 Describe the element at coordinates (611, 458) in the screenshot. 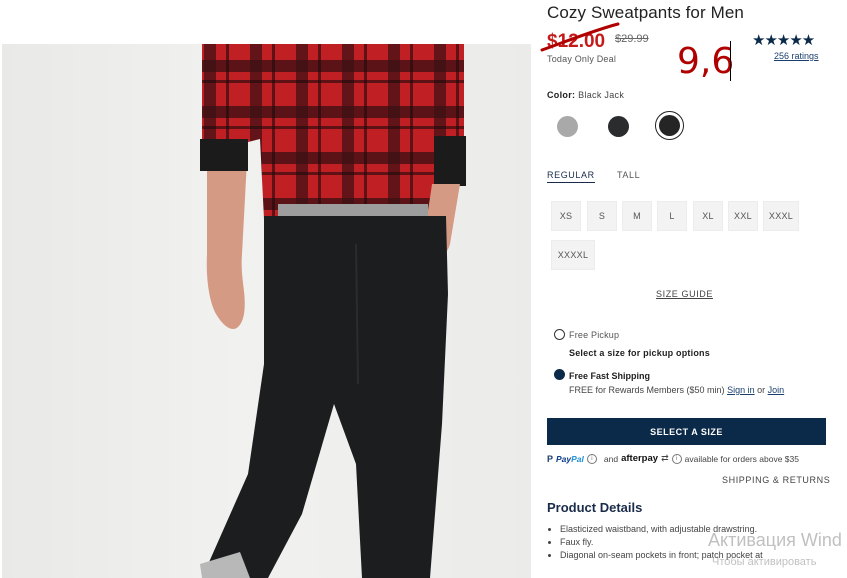

I see `and-text: and` at that location.